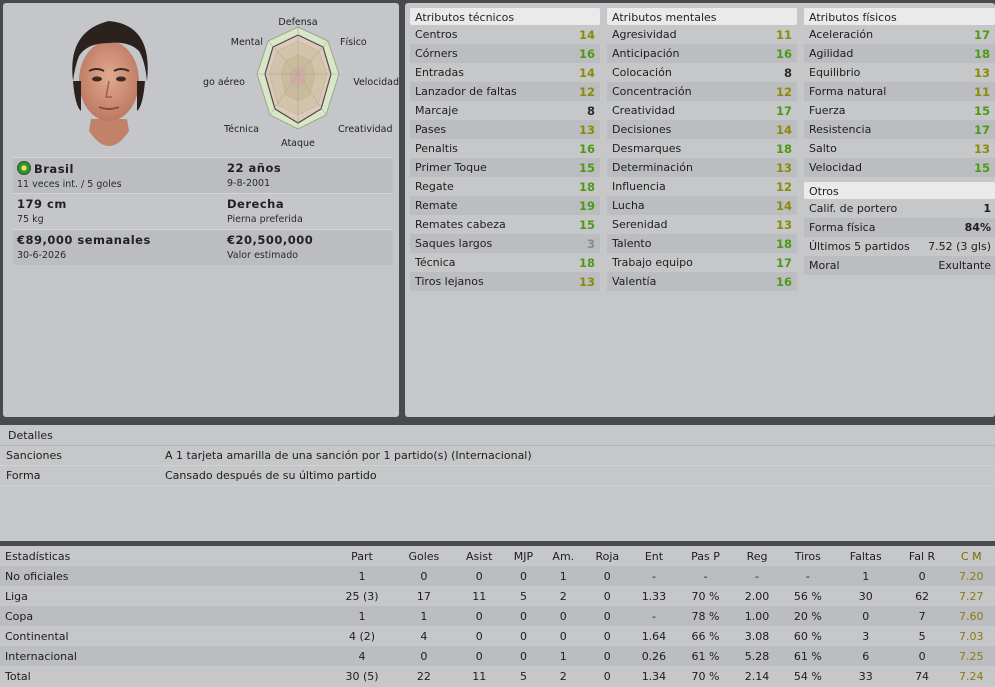  Describe the element at coordinates (899, 53) in the screenshot. I see `attribute-row: Agilidad 18` at that location.